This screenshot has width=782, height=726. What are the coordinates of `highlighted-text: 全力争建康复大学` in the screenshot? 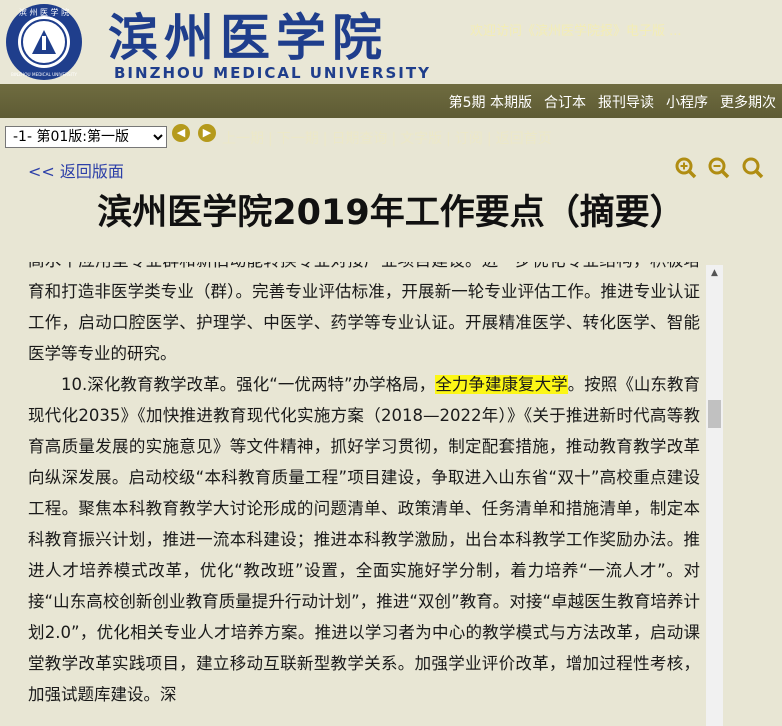 It's located at (501, 384).